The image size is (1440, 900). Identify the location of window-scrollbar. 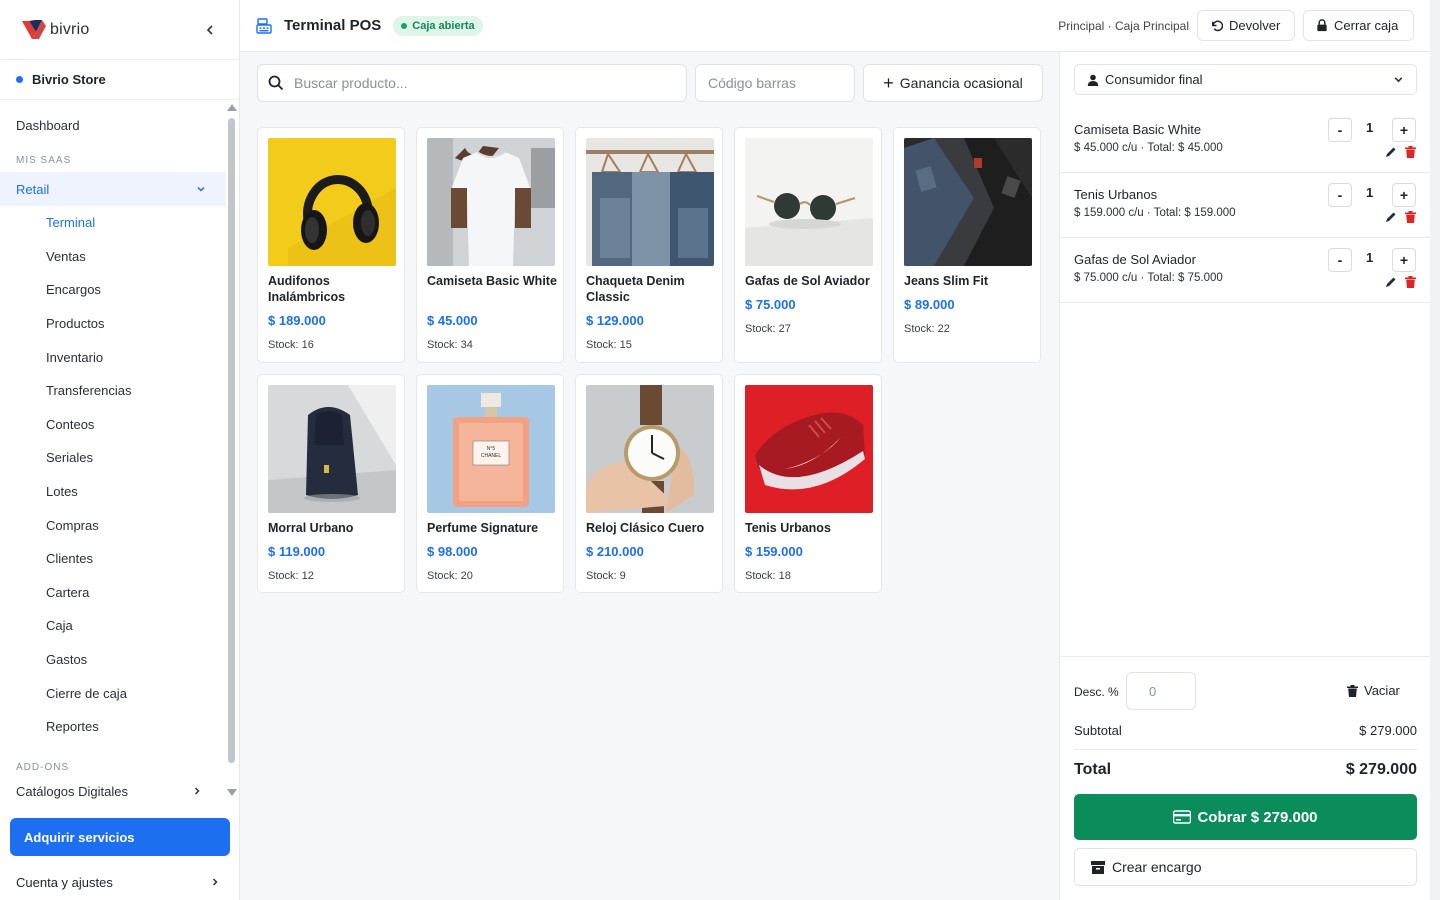
(1435, 450).